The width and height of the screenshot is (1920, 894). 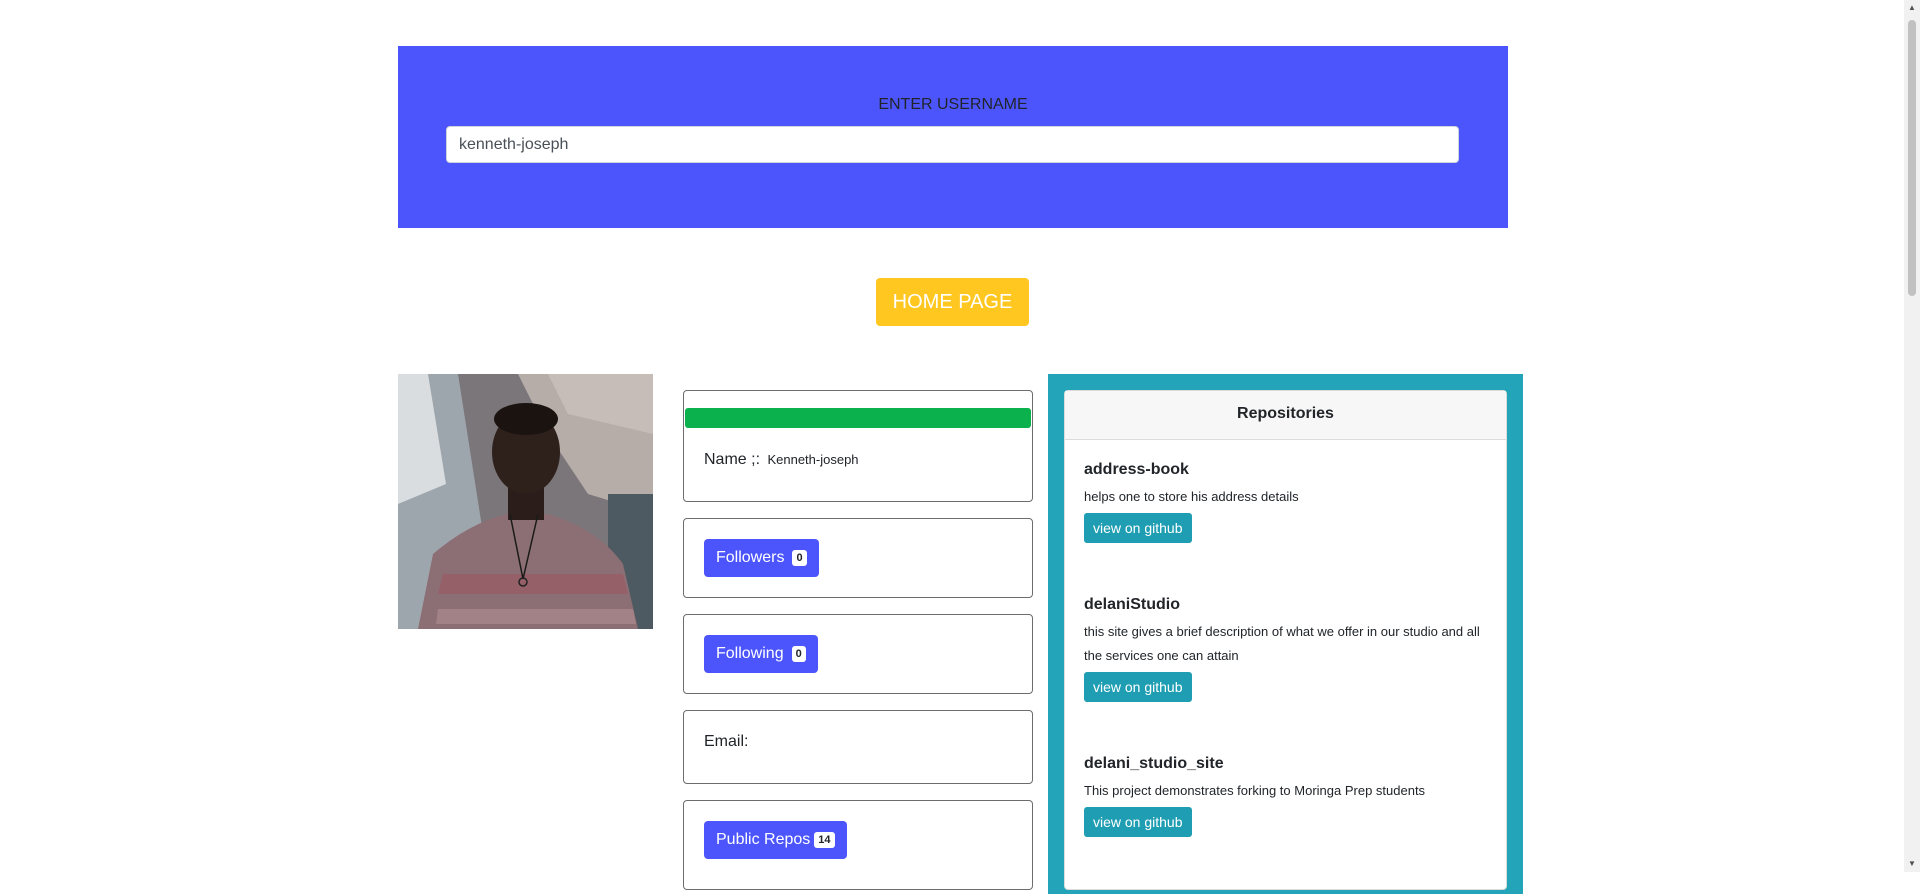 What do you see at coordinates (750, 653) in the screenshot?
I see `following-label: Following` at bounding box center [750, 653].